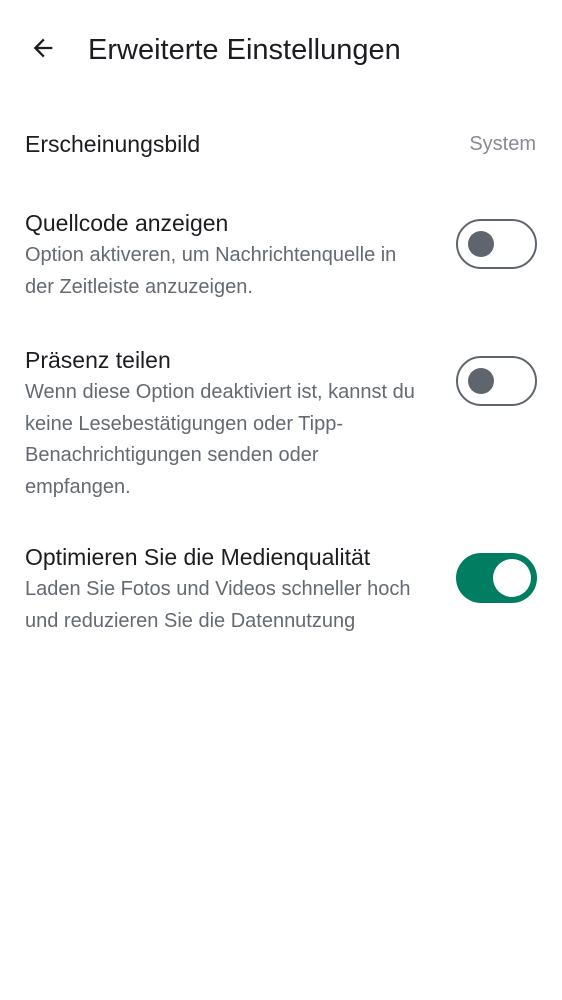 The height and width of the screenshot is (1000, 562). Describe the element at coordinates (502, 144) in the screenshot. I see `appearance-value: System` at that location.